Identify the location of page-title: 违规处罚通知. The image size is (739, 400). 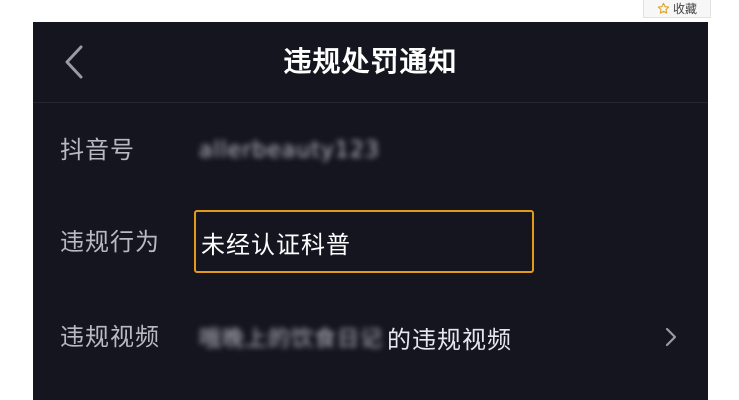
(370, 61).